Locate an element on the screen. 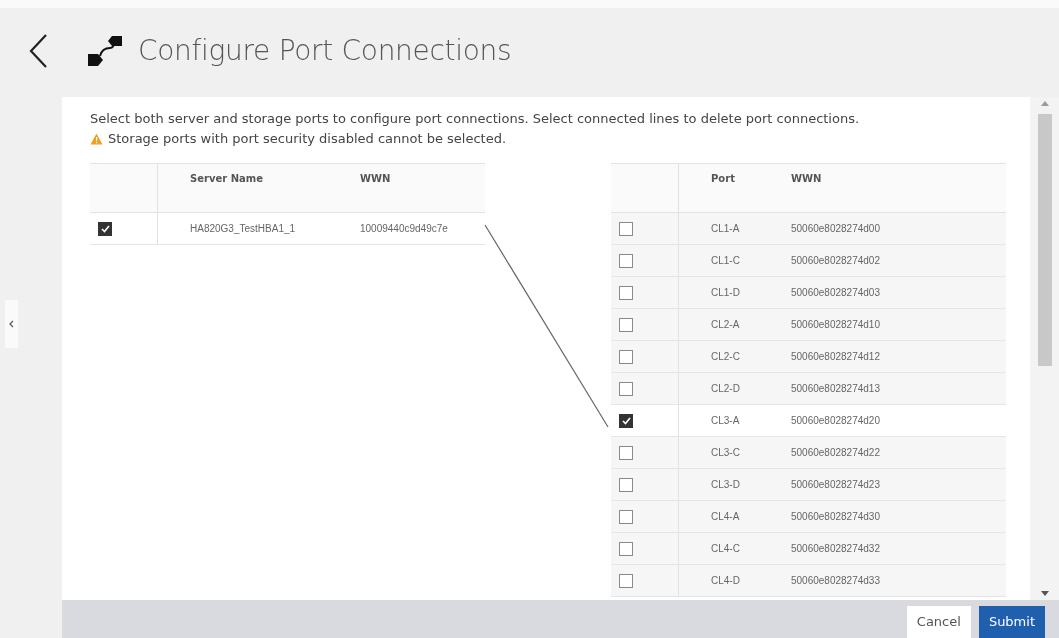  table-cell-text: CL4-D is located at coordinates (725, 580).